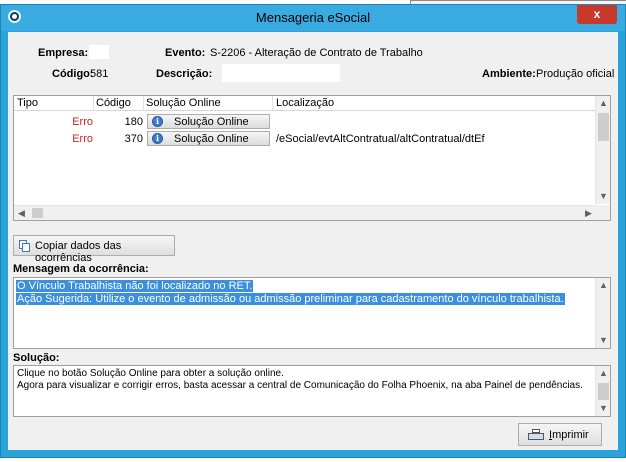  Describe the element at coordinates (36, 358) in the screenshot. I see `solucao-title: Solução:` at that location.